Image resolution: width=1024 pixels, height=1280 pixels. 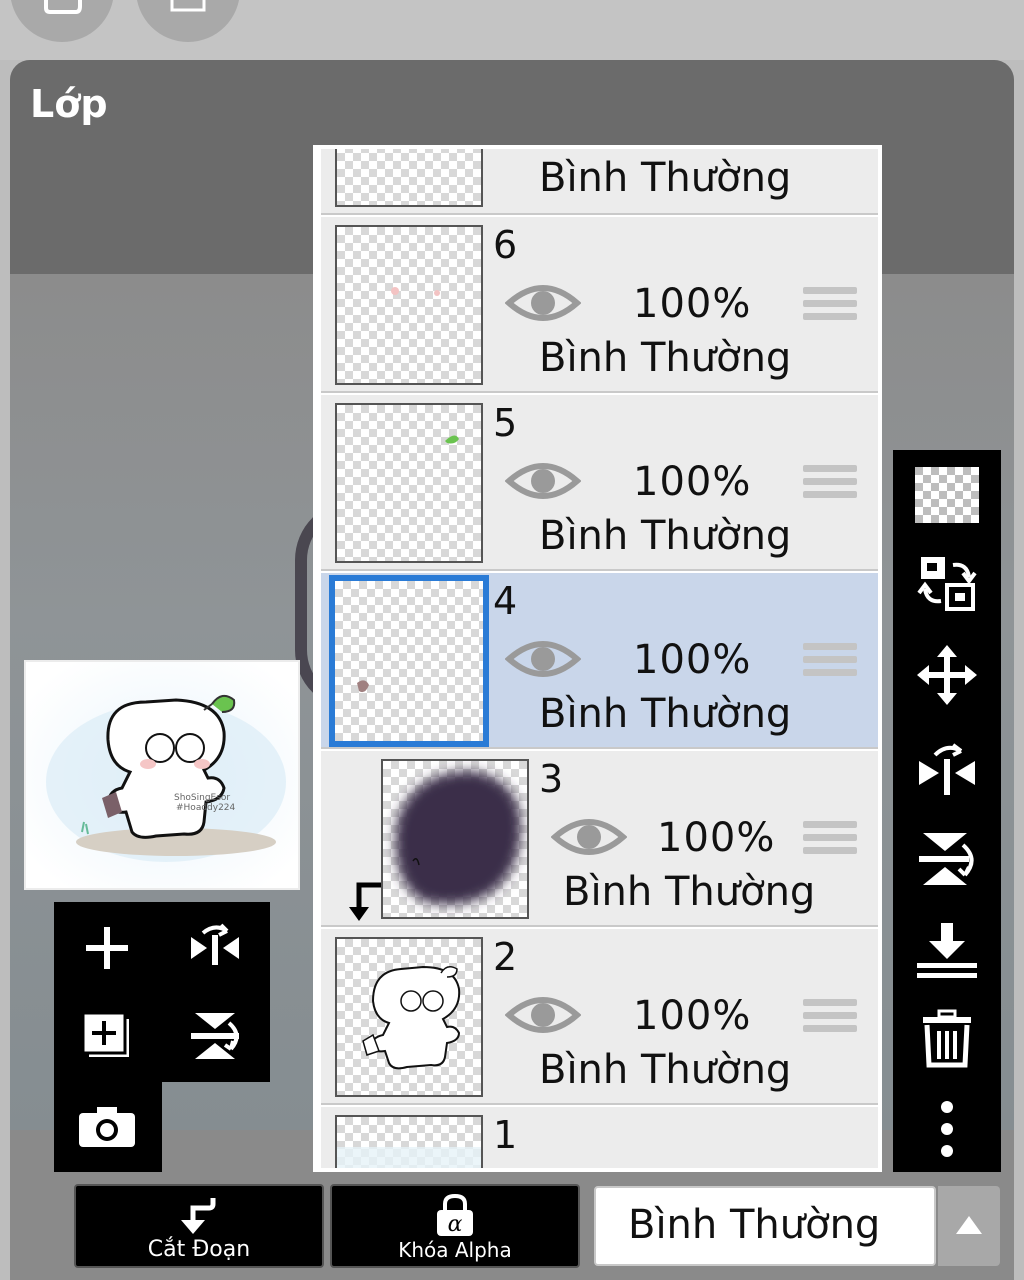 I want to click on merge-down-icon, so click(x=947, y=950).